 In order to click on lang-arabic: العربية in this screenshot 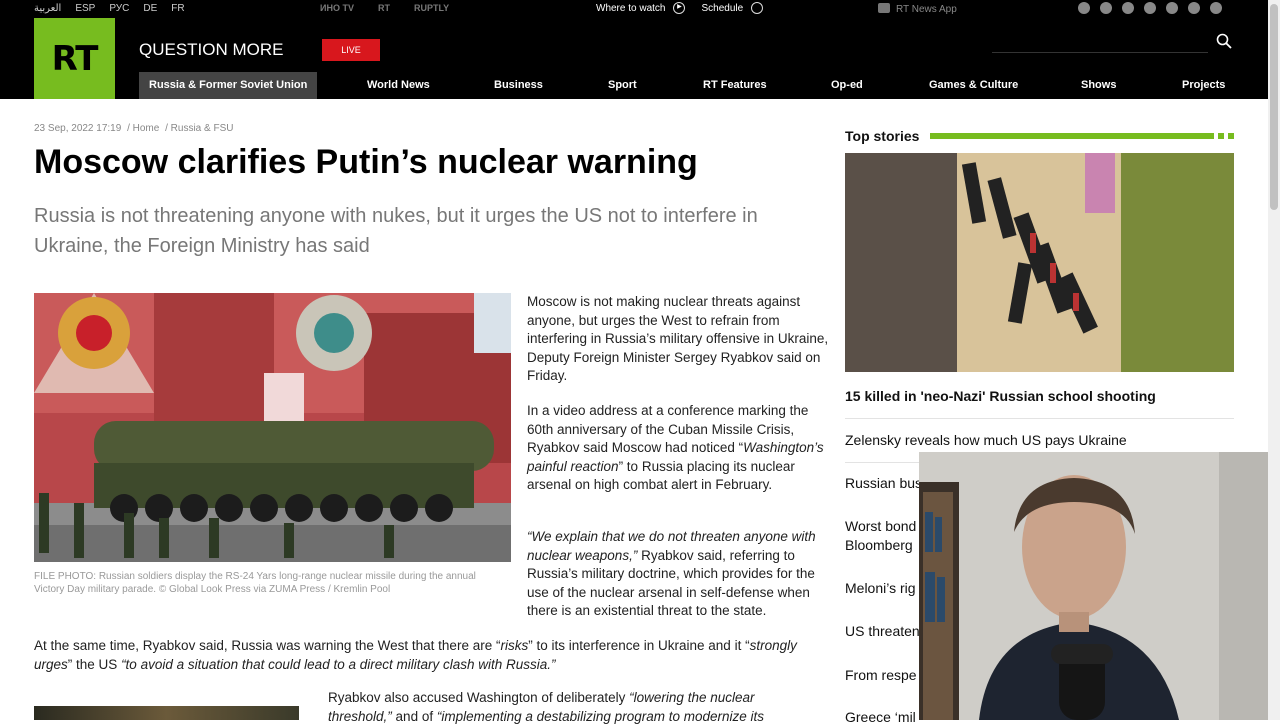, I will do `click(47, 8)`.